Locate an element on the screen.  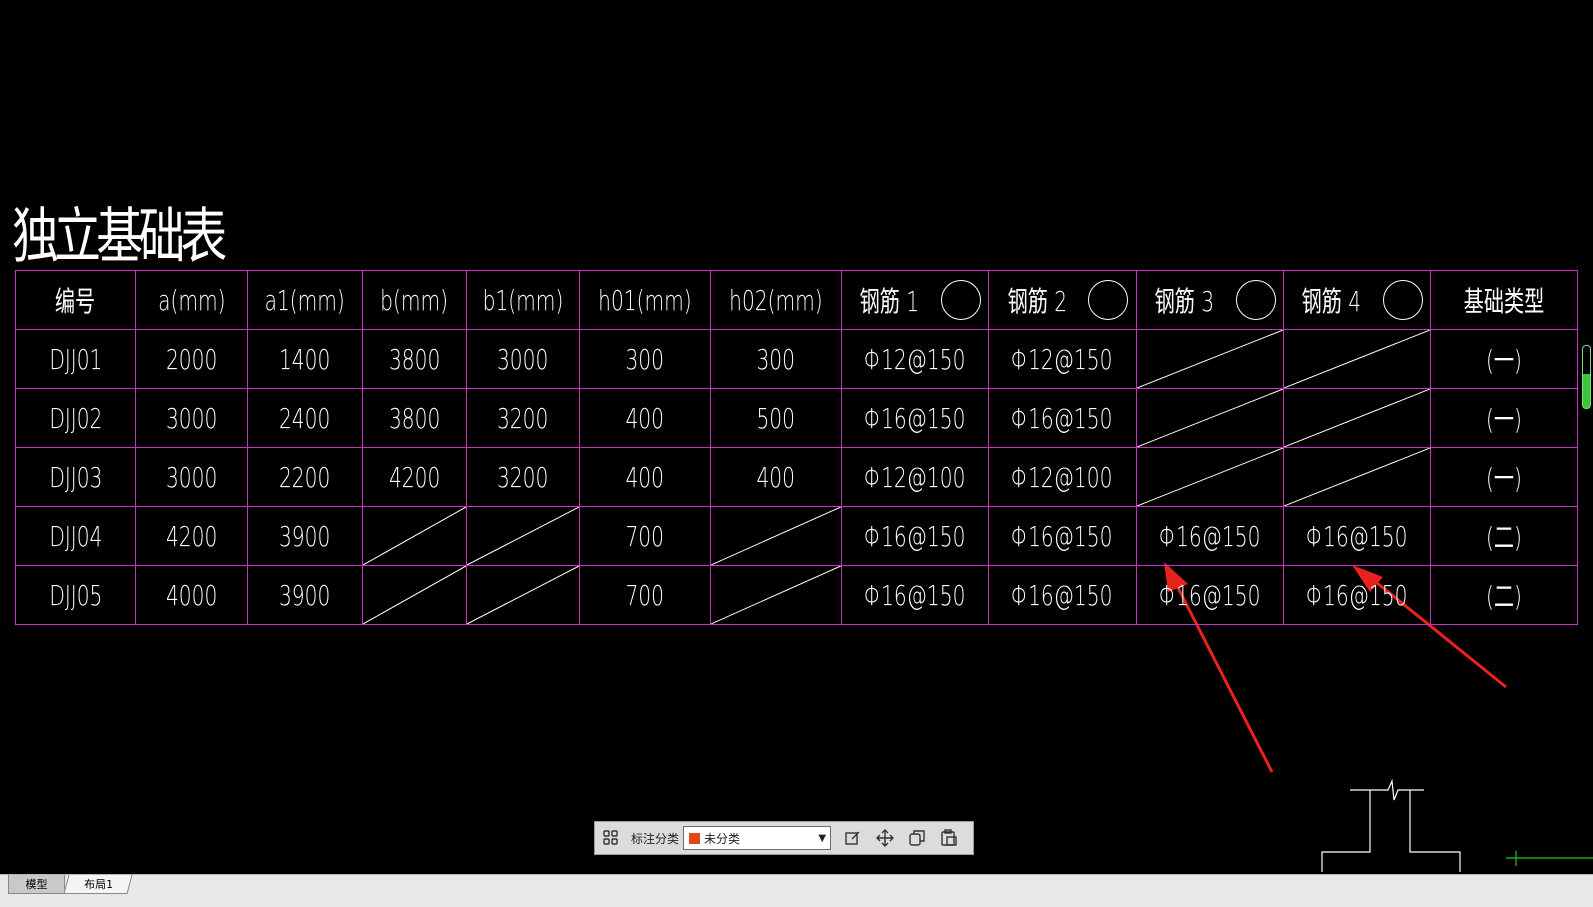
table-cell: 3900 is located at coordinates (305, 595).